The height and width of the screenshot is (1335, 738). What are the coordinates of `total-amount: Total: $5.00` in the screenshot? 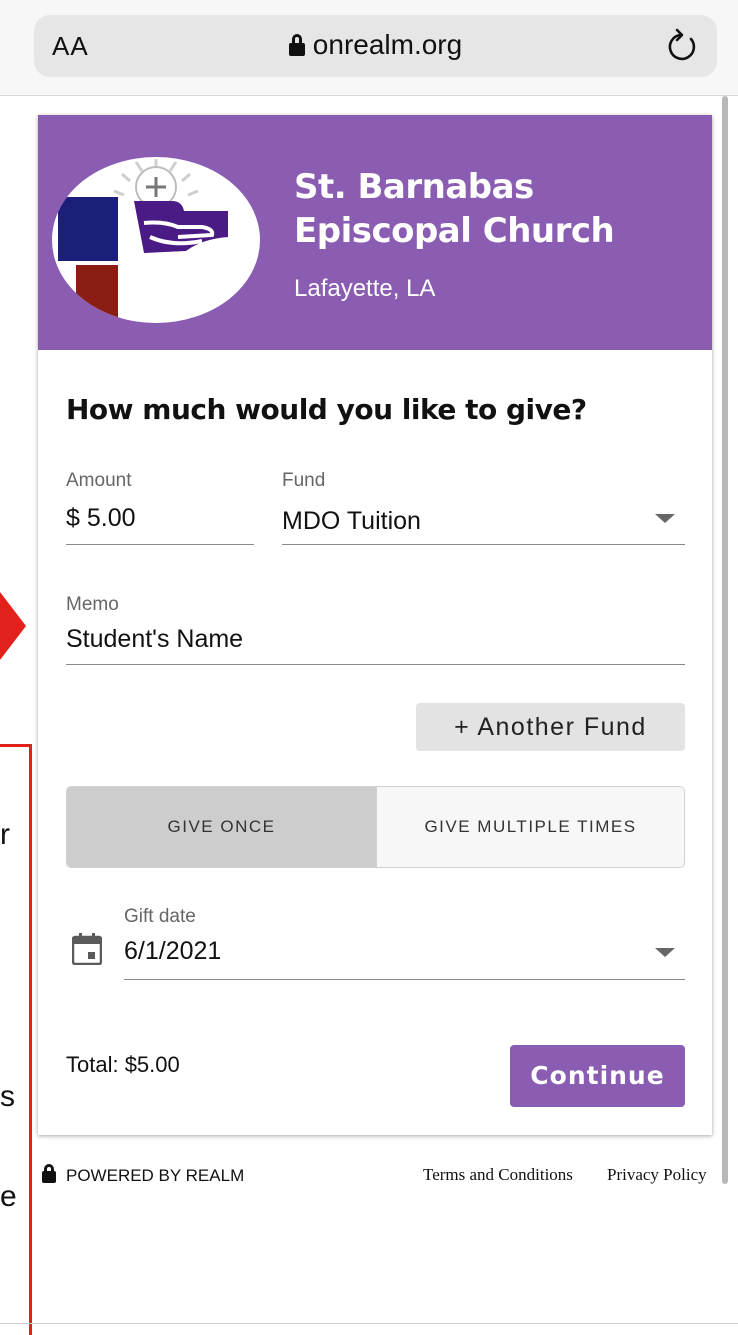 It's located at (123, 1064).